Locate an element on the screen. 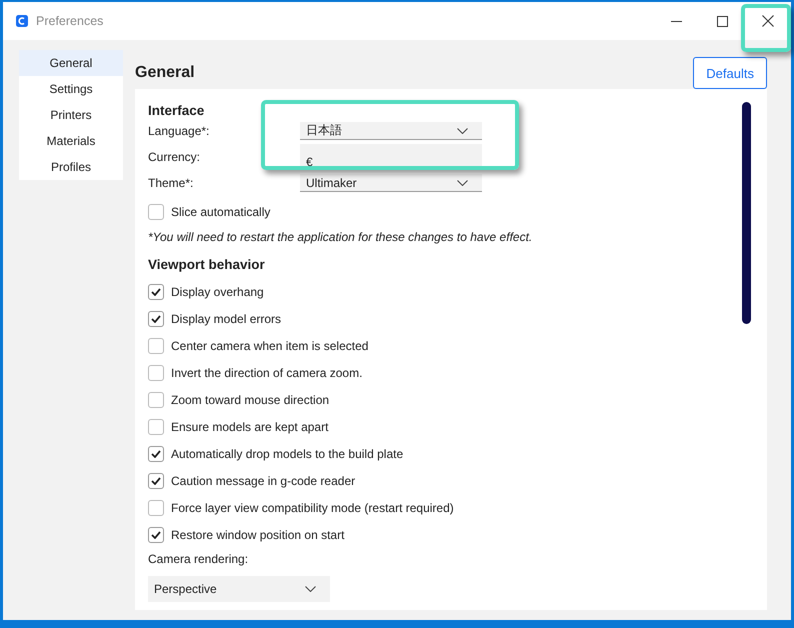 This screenshot has width=794, height=628. section-heading: Viewport behavior is located at coordinates (207, 264).